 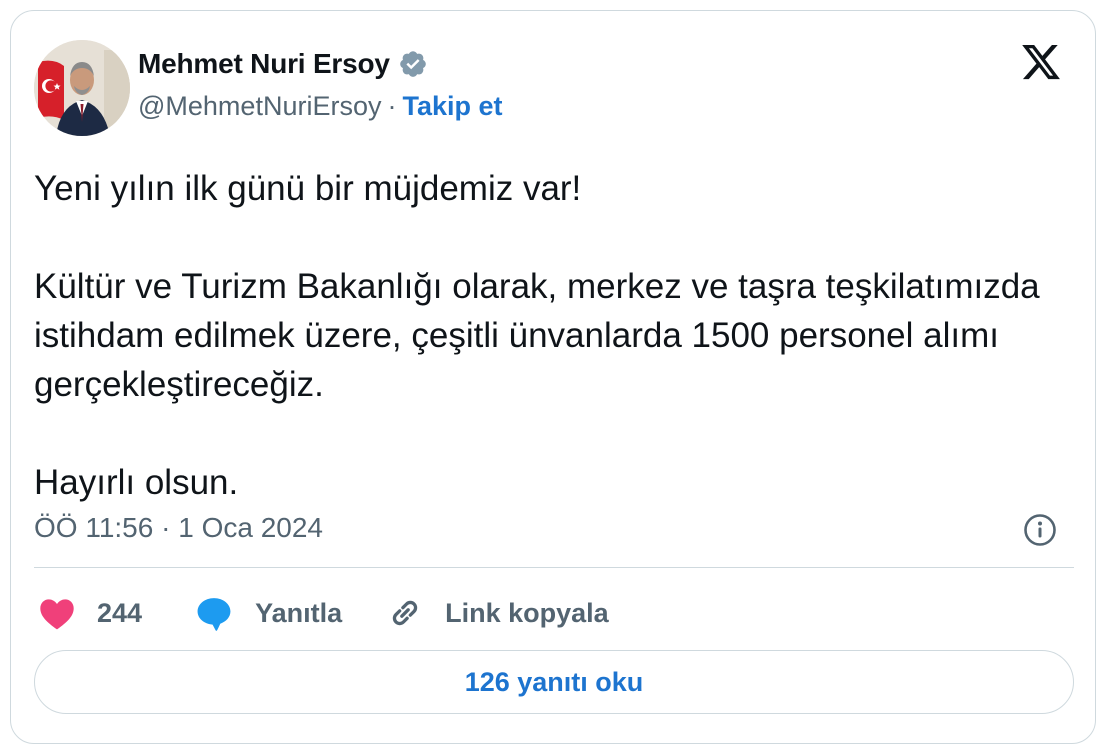 I want to click on speech-bubble-icon, so click(x=214, y=614).